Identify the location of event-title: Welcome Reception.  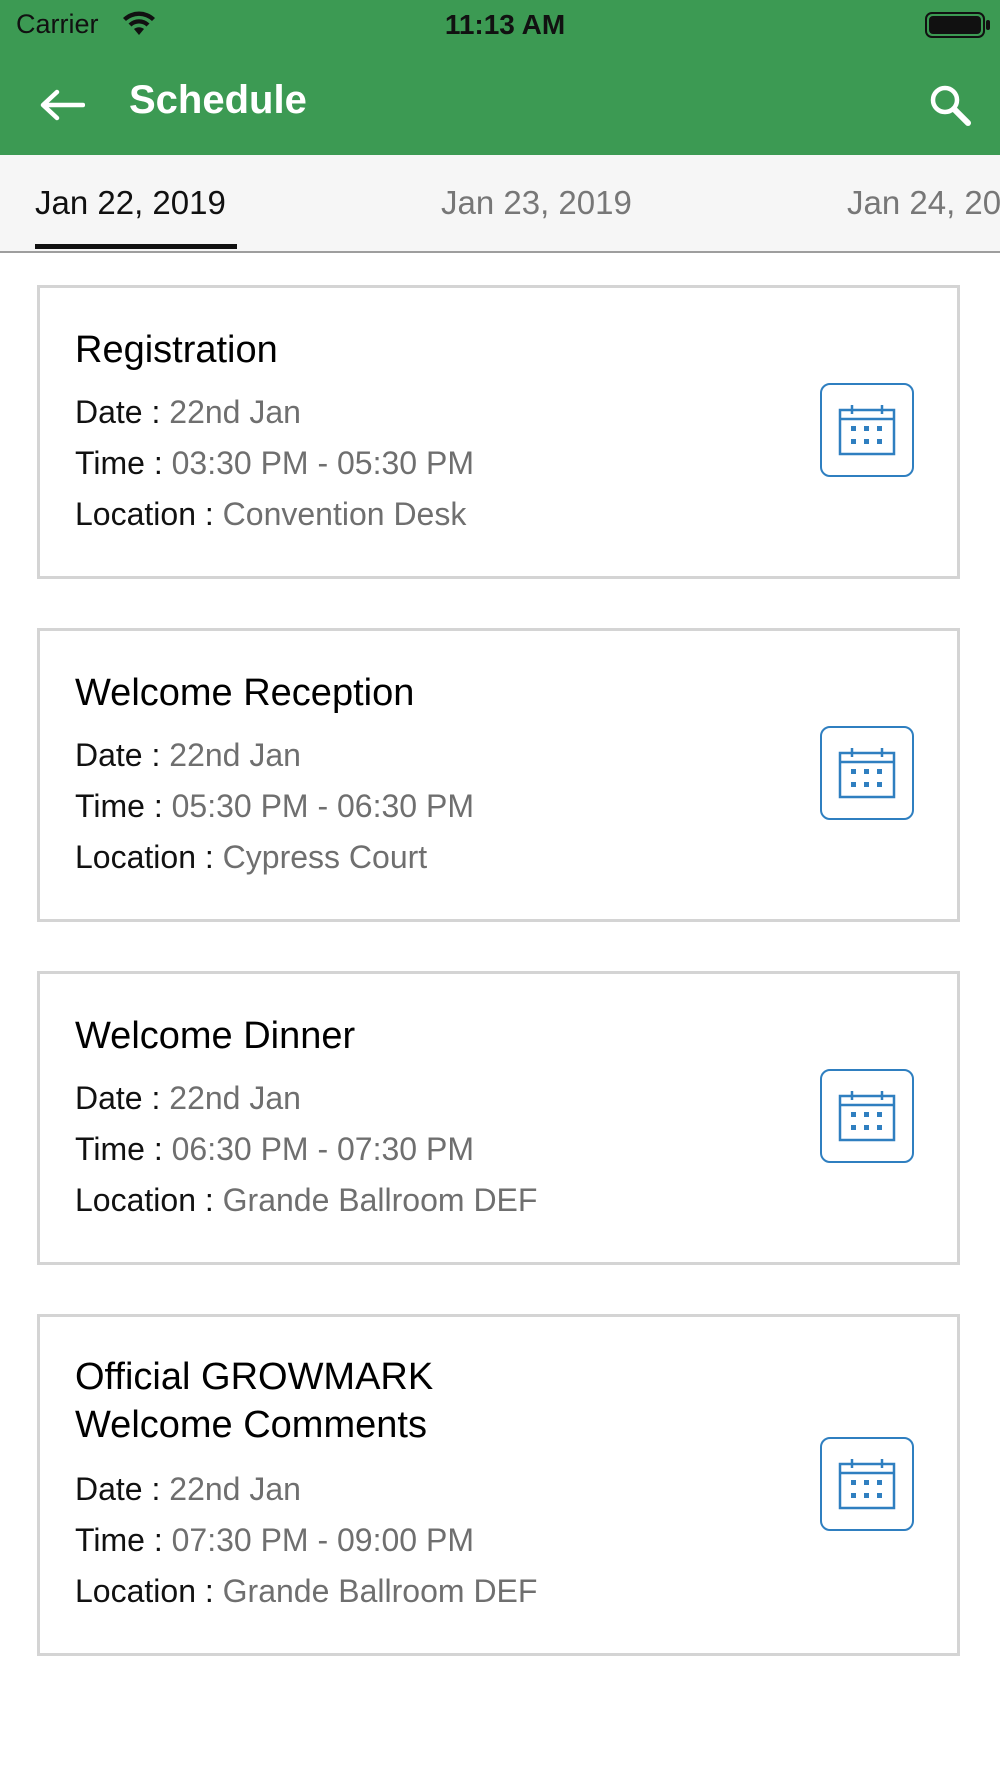
(245, 693).